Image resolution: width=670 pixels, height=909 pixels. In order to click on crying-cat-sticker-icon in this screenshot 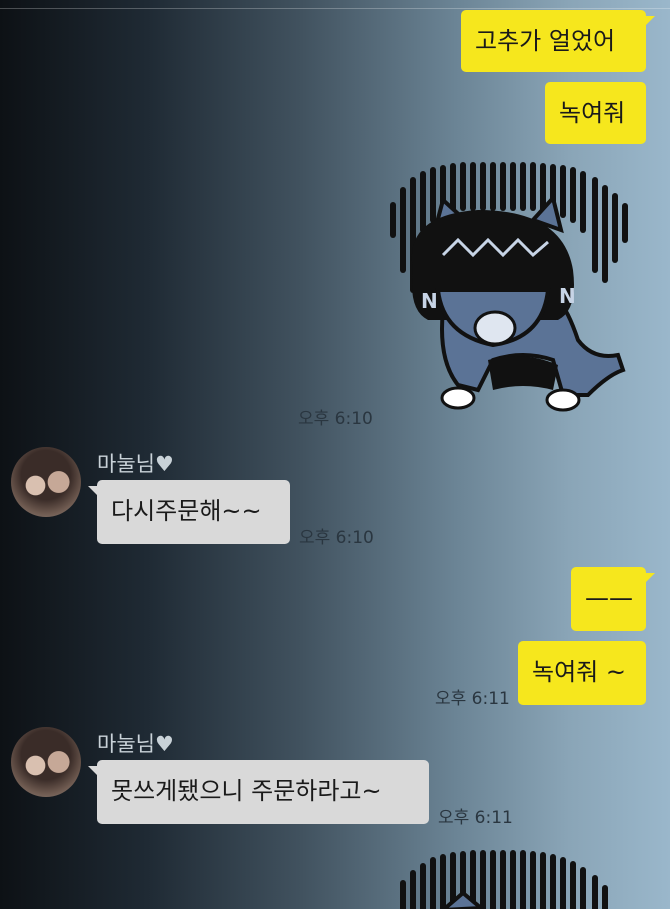, I will do `click(512, 878)`.